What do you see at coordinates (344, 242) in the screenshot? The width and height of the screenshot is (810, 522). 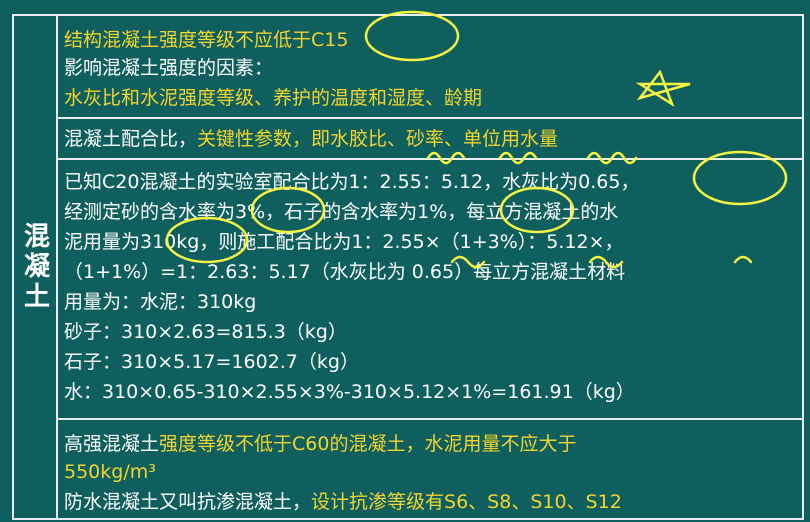 I see `example-line-3: 泥用量为310kg，则施工配合比为1：2.55×（1+3%）：5.12×，` at bounding box center [344, 242].